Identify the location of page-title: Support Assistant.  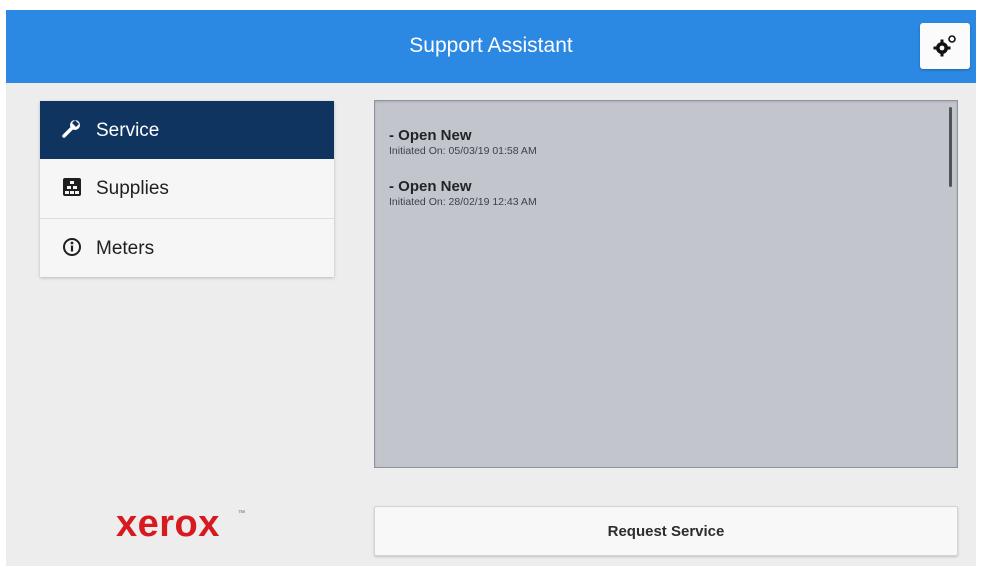
(491, 45).